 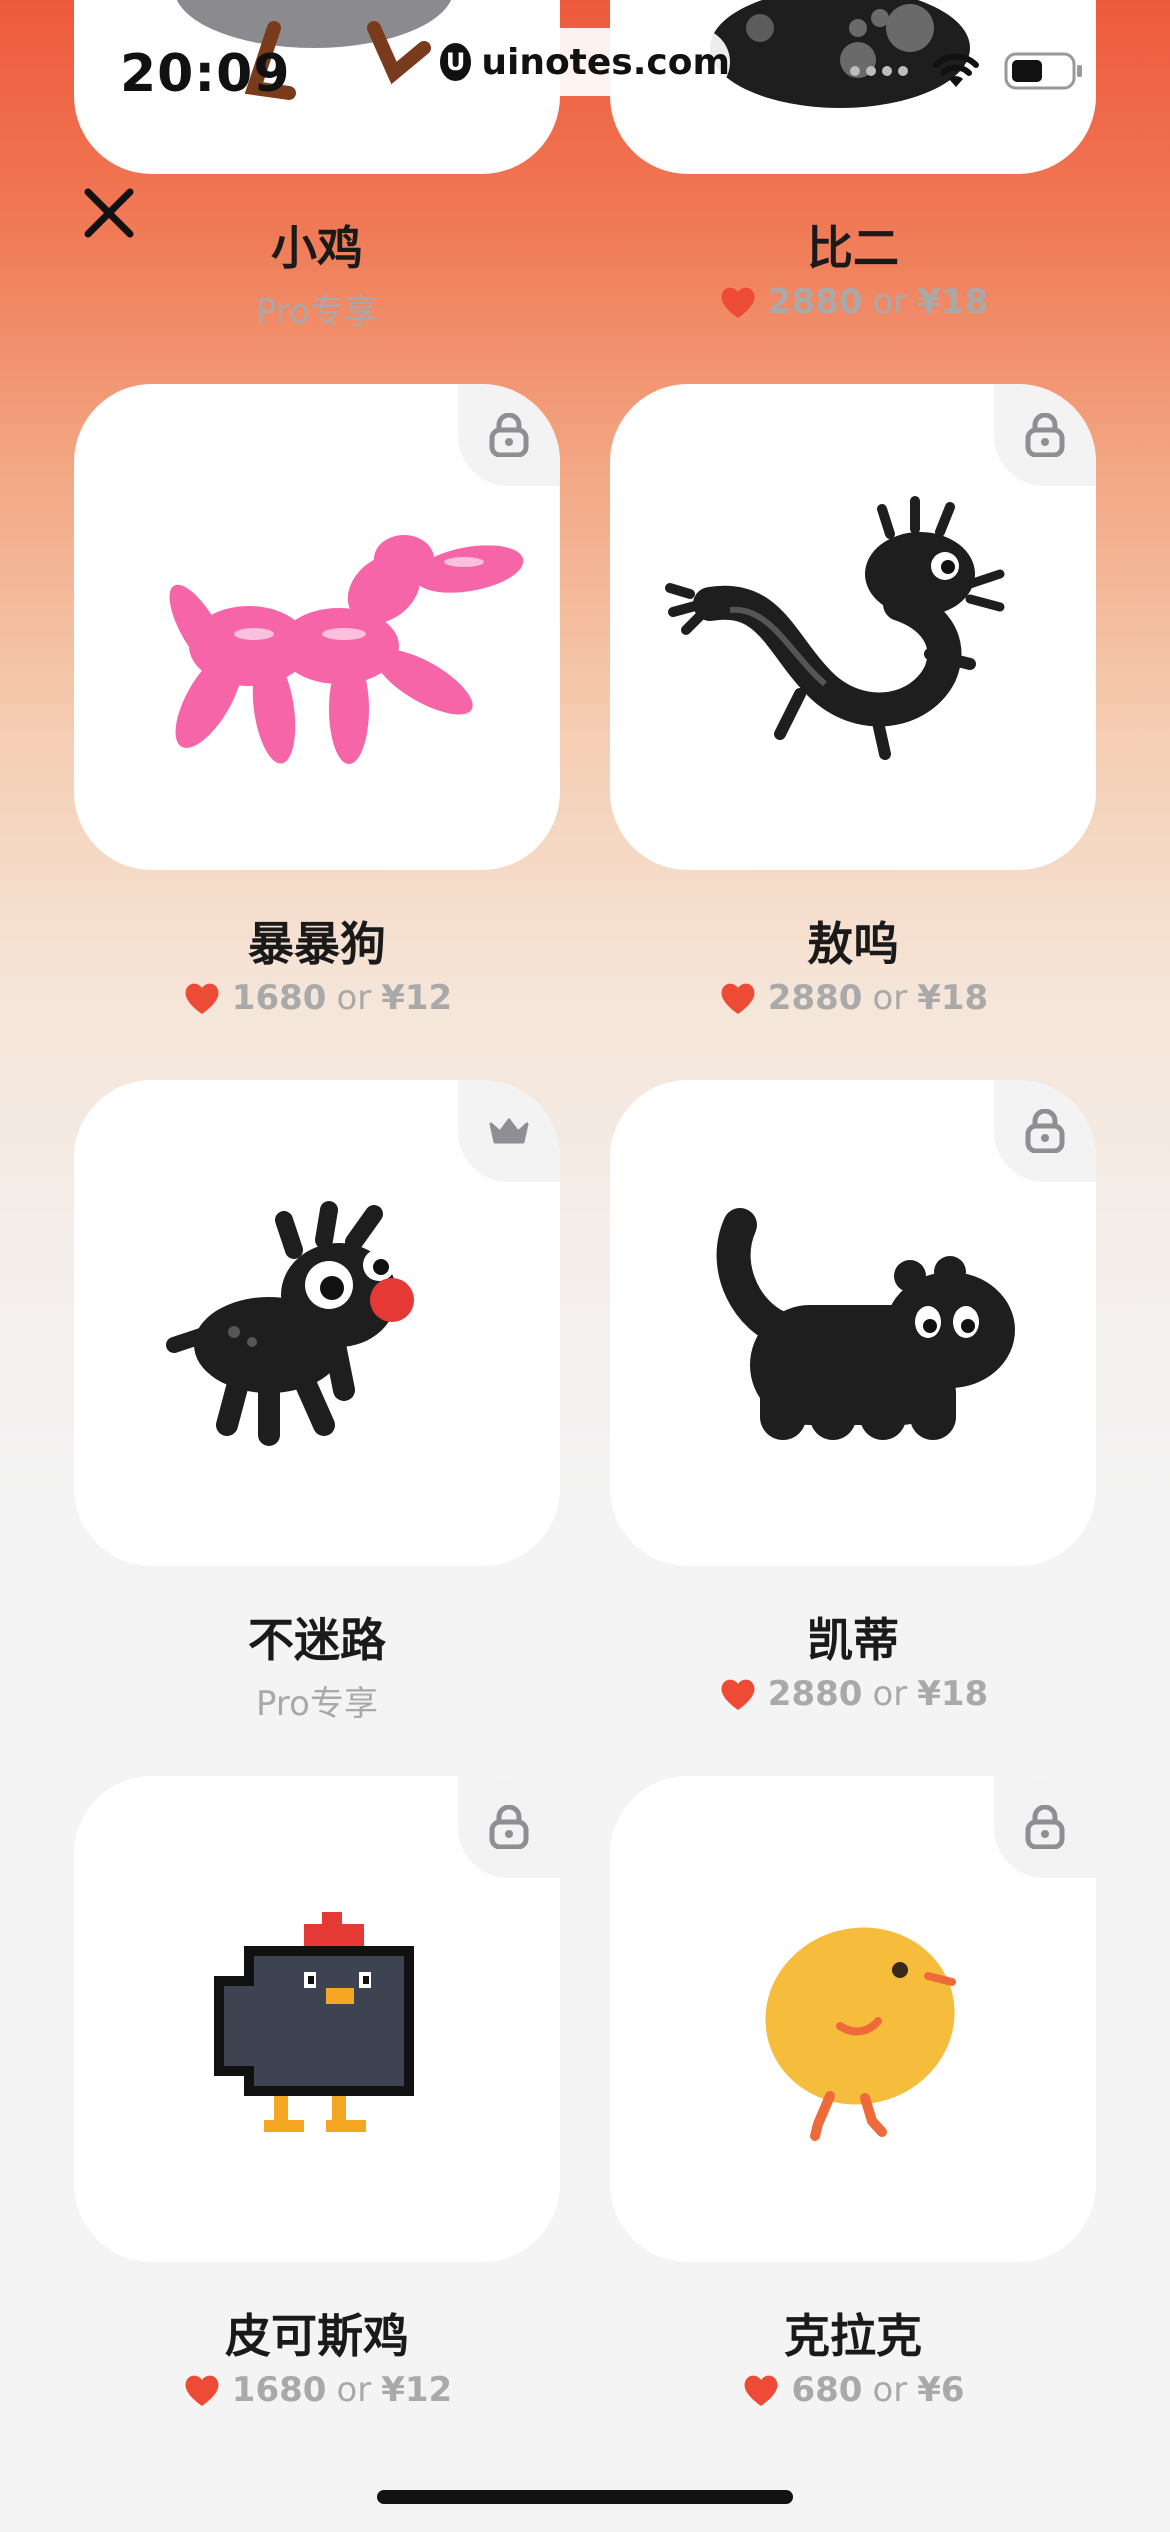 I want to click on sticker-name: 凯蒂, so click(x=853, y=1640).